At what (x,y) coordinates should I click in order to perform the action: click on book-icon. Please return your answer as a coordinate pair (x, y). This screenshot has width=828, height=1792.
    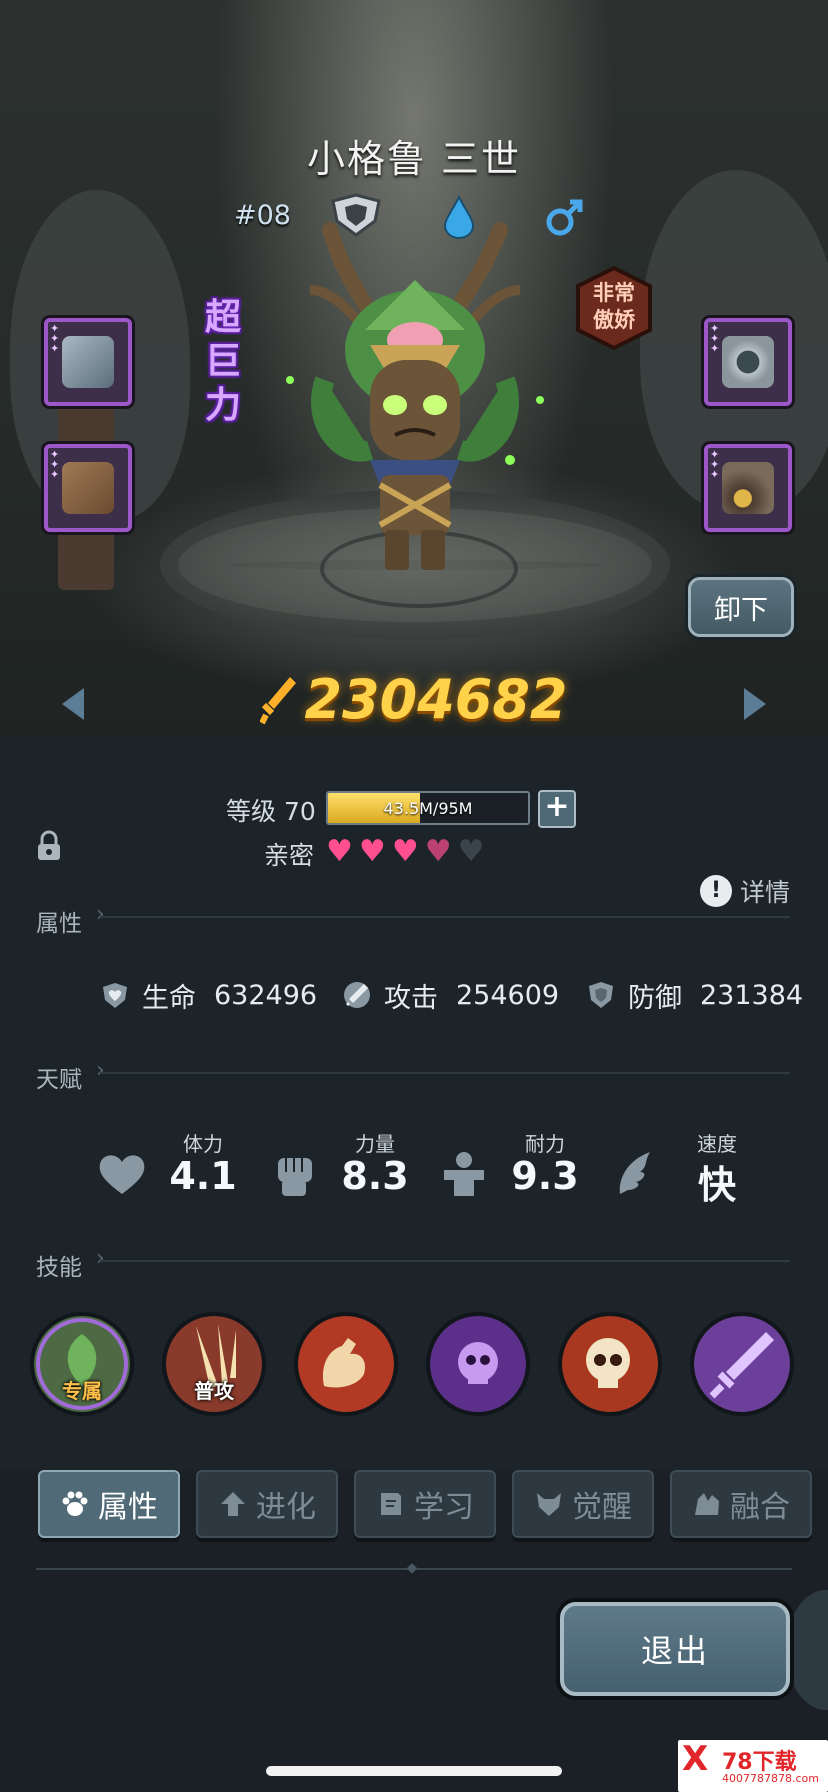
    Looking at the image, I should click on (391, 1504).